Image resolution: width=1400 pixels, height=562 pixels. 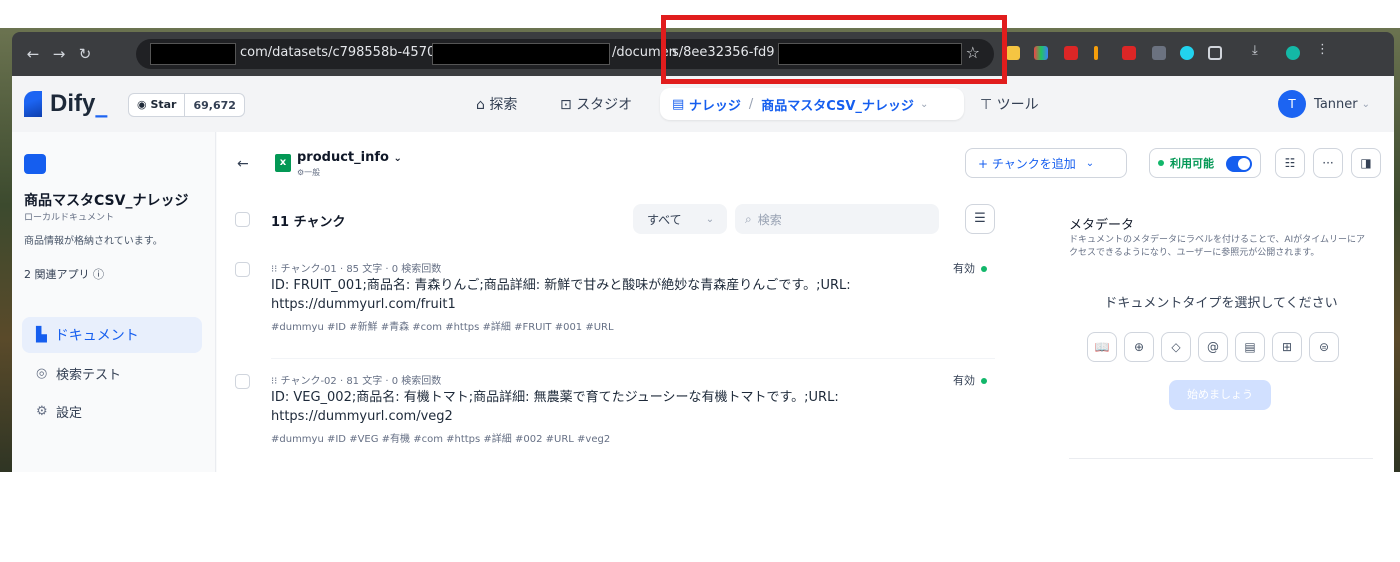 I want to click on github-icon: ◉, so click(x=144, y=104).